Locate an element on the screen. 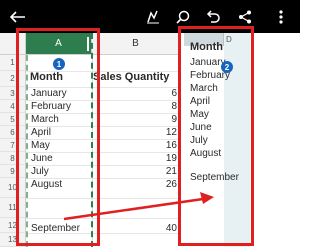 The width and height of the screenshot is (320, 247). row-6-label: 6 is located at coordinates (12, 132).